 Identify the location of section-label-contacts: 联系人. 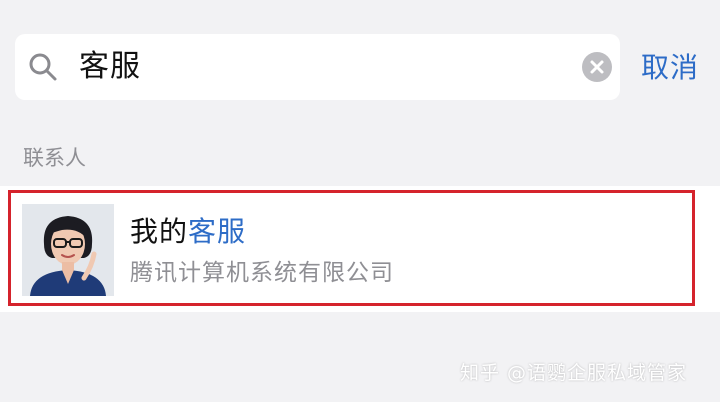
(54, 158).